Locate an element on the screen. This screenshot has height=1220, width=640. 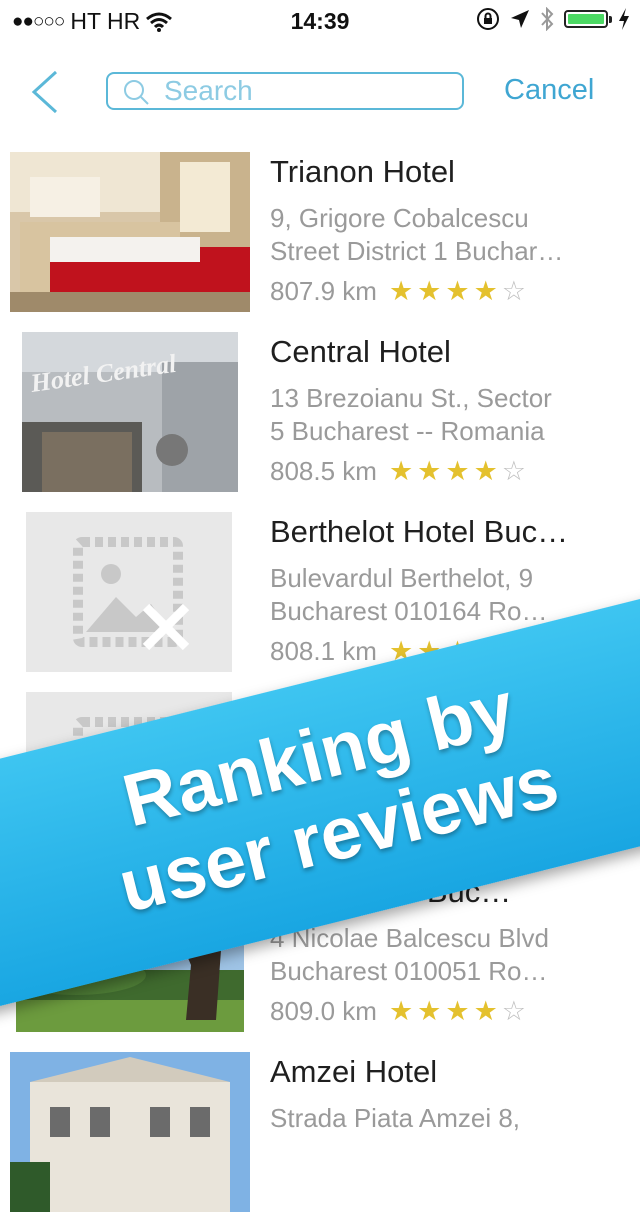
charging-bolt-icon is located at coordinates (624, 19).